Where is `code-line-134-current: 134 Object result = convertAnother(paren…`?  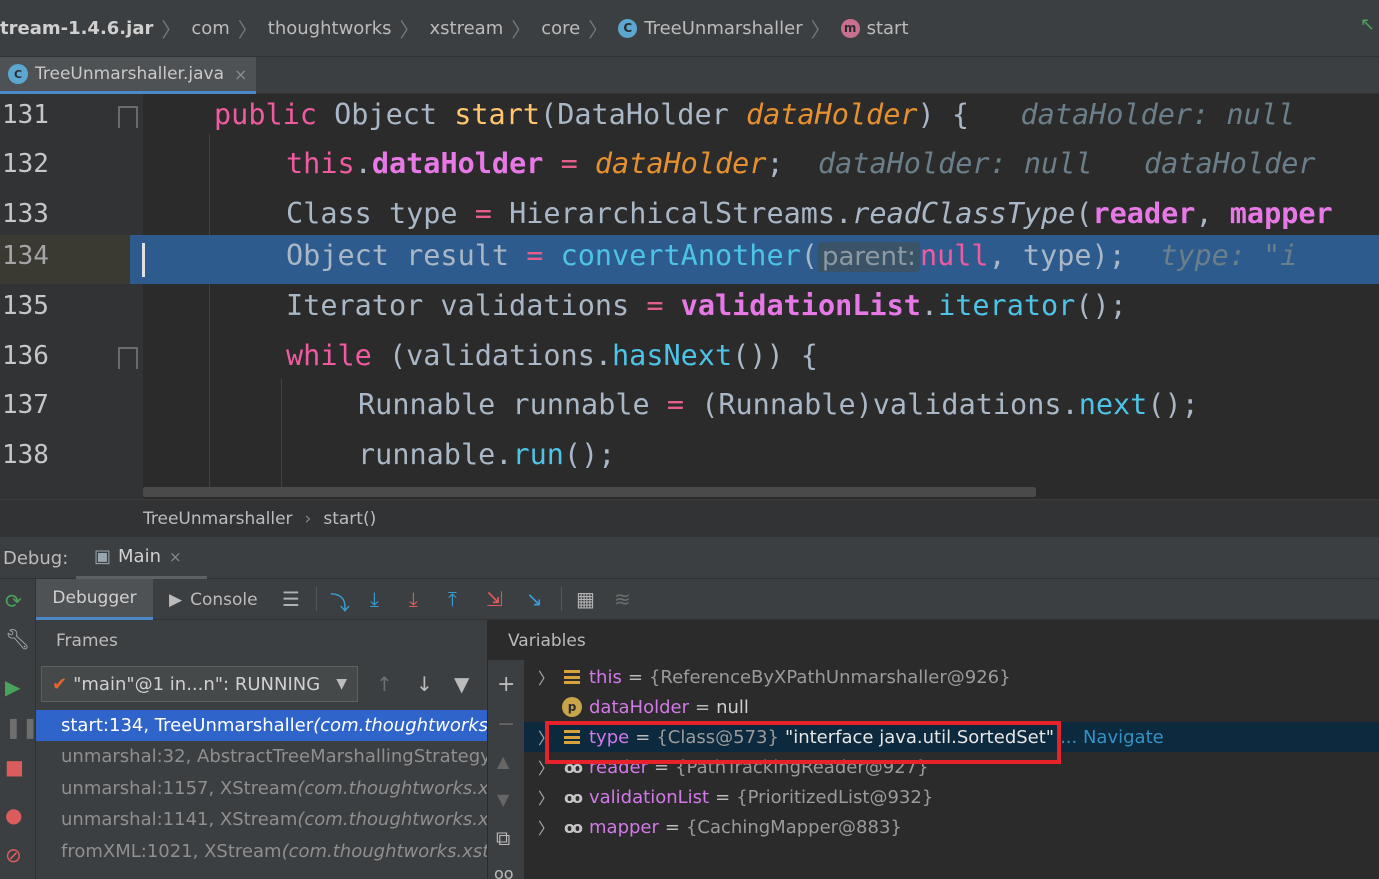 code-line-134-current: 134 Object result = convertAnother(paren… is located at coordinates (689, 259).